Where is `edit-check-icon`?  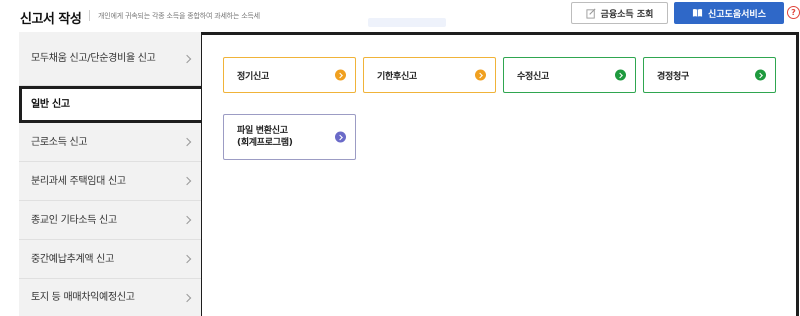
edit-check-icon is located at coordinates (591, 13).